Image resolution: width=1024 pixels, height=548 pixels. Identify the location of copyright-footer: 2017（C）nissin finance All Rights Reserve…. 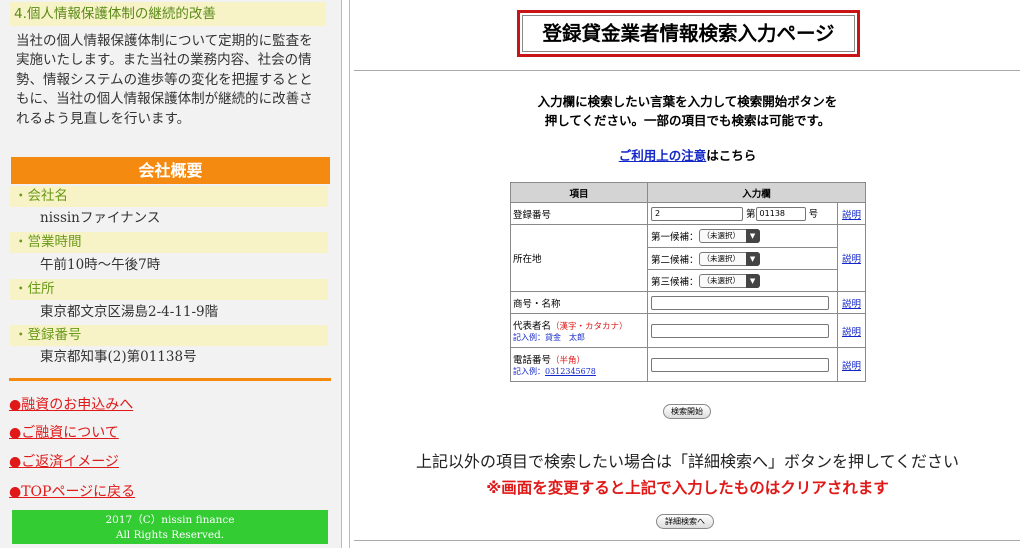
(170, 527).